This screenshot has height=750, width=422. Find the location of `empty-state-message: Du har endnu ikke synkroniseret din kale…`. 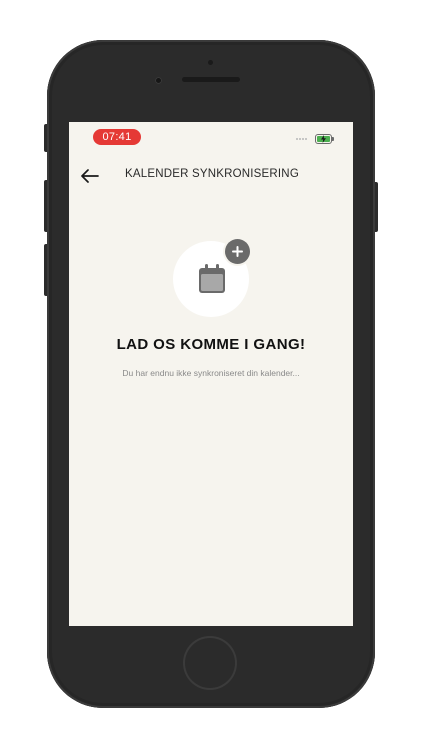

empty-state-message: Du har endnu ikke synkroniseret din kale… is located at coordinates (211, 373).